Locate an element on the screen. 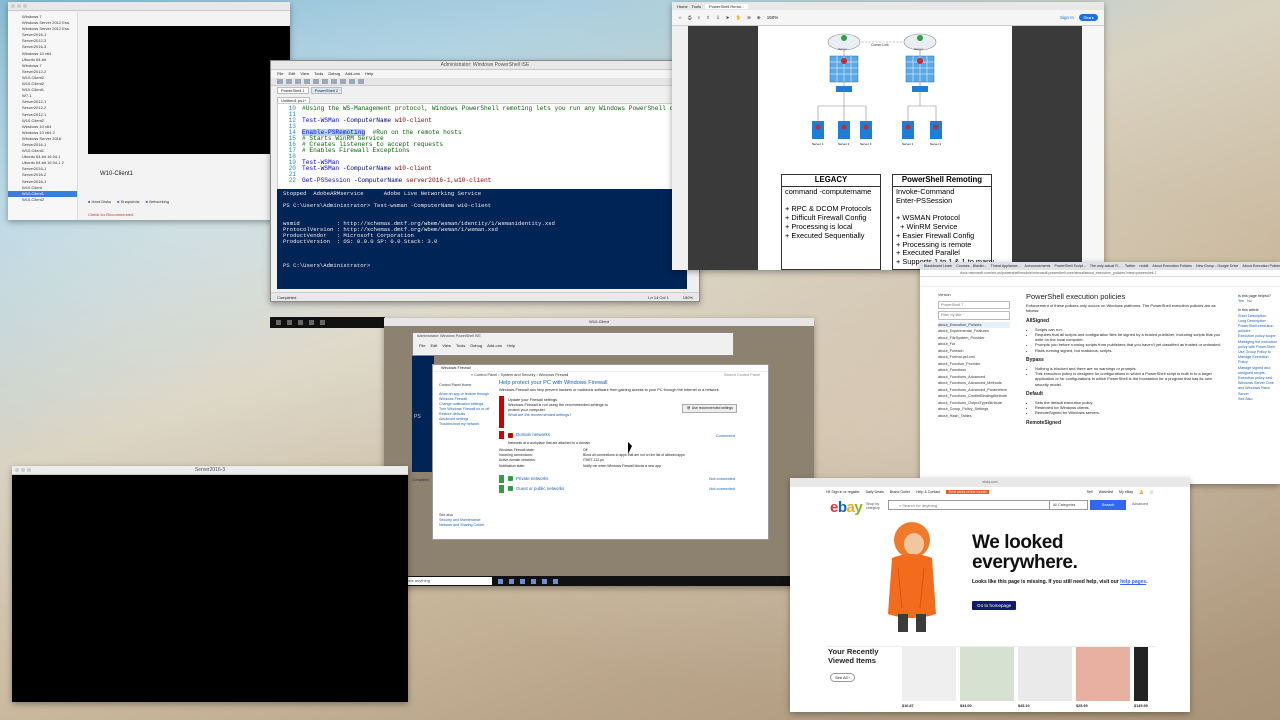  run-icon is located at coordinates (334, 81).